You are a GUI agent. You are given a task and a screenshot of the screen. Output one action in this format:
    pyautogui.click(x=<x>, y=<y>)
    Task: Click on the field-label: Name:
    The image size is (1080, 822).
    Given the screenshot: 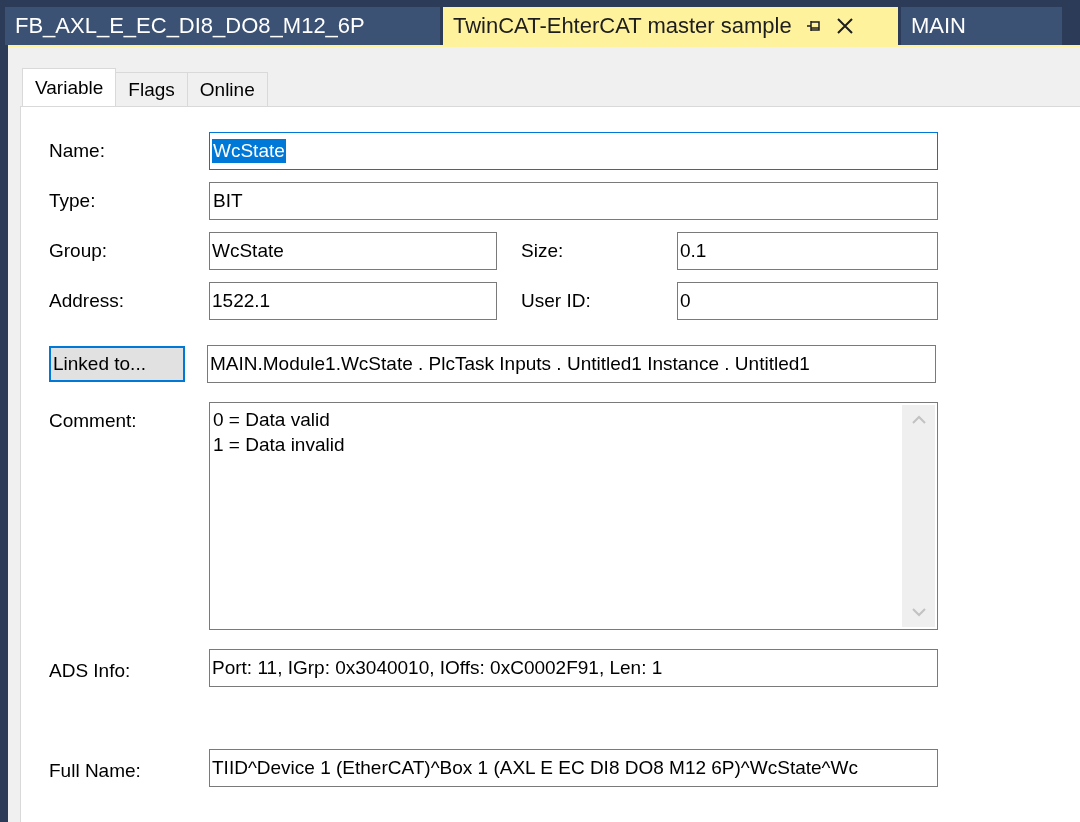 What is the action you would take?
    pyautogui.click(x=77, y=151)
    